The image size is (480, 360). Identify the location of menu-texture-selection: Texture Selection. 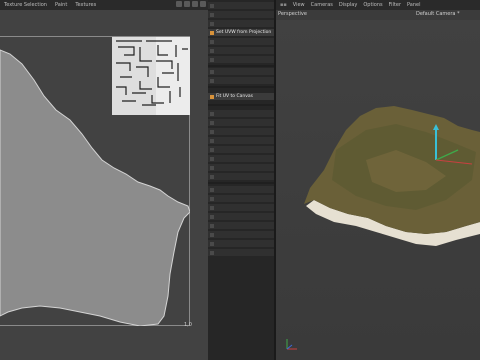
(25, 5).